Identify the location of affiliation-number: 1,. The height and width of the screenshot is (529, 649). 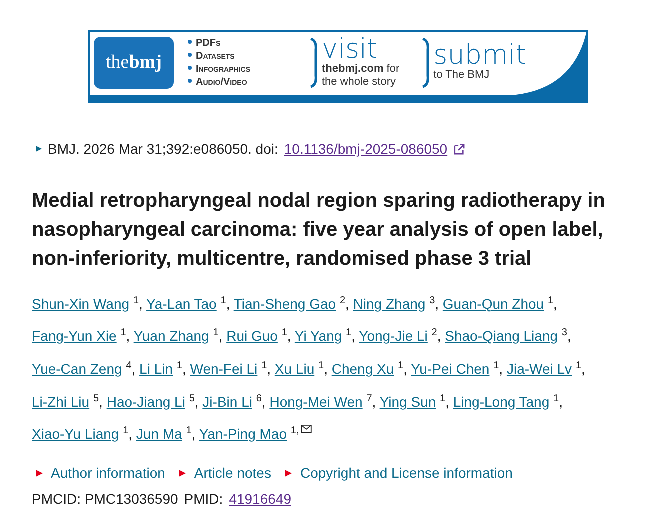
(295, 431).